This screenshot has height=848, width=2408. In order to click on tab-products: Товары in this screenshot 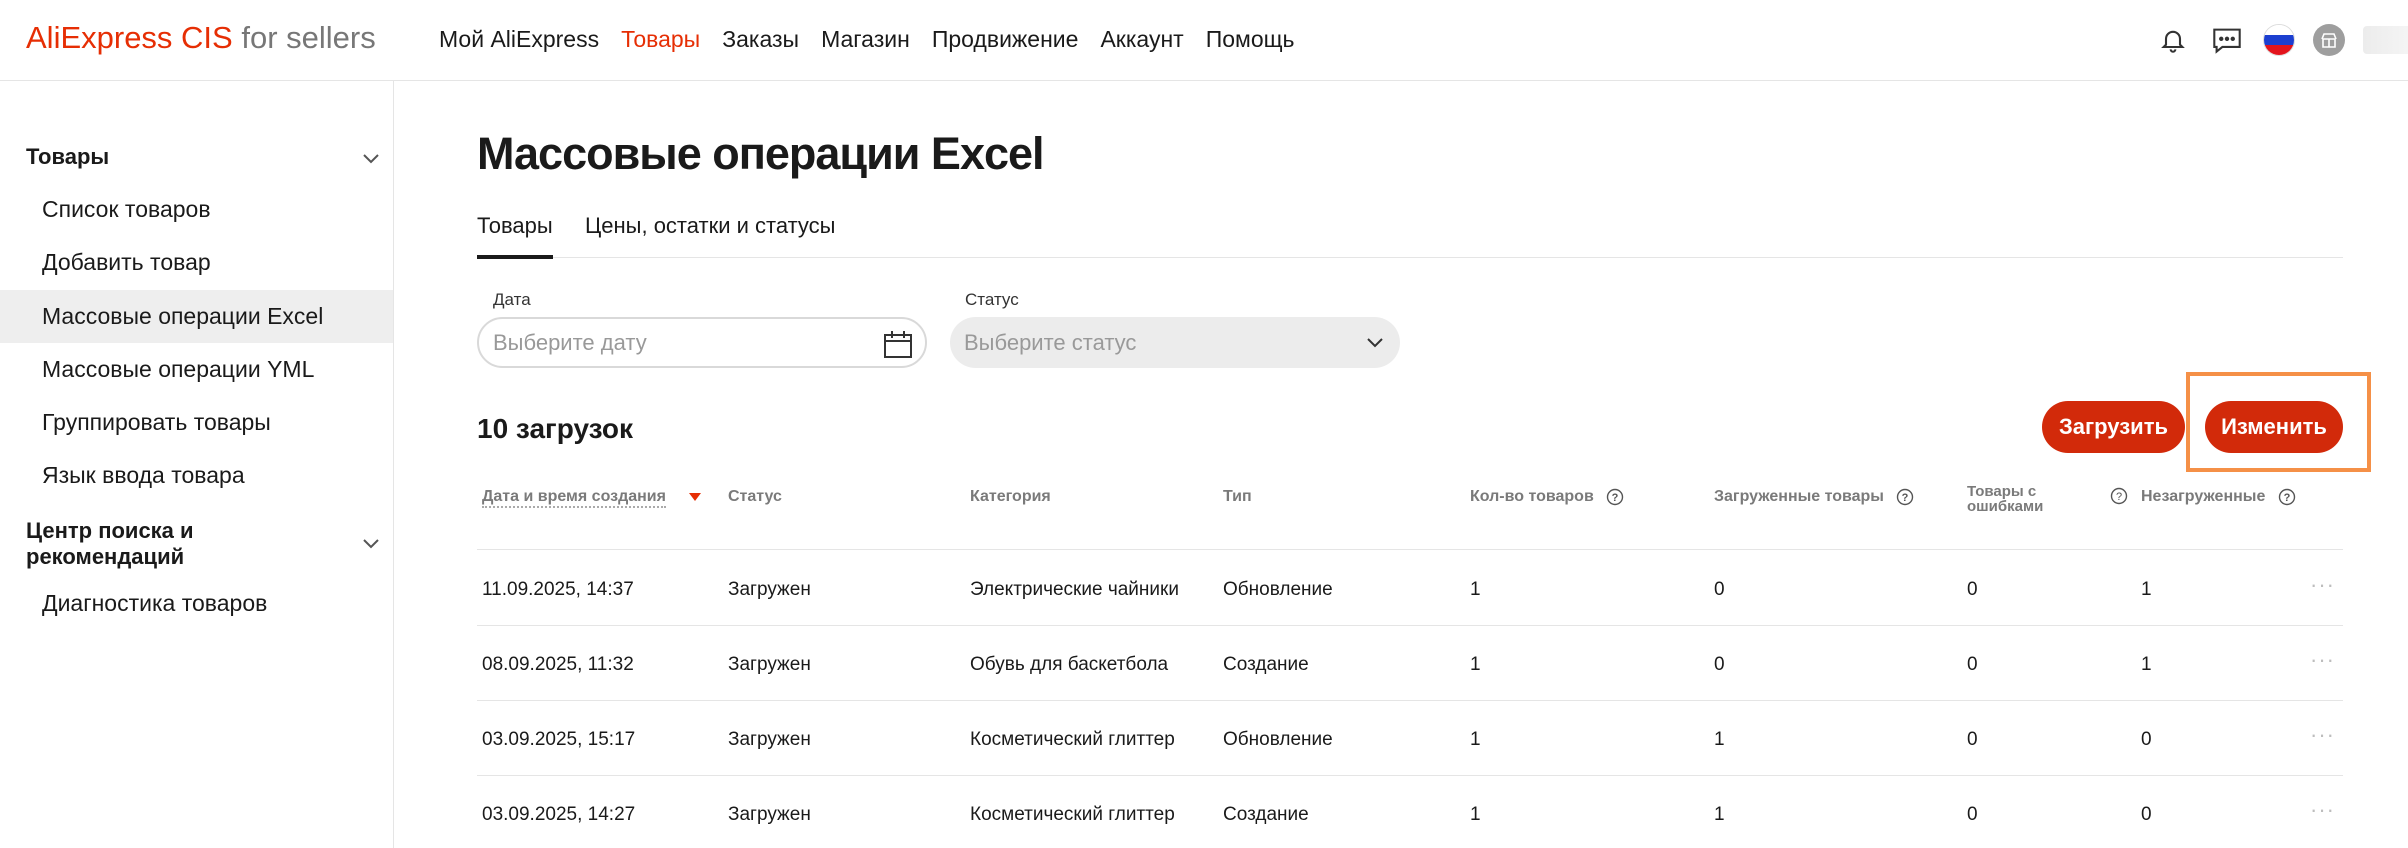, I will do `click(515, 233)`.